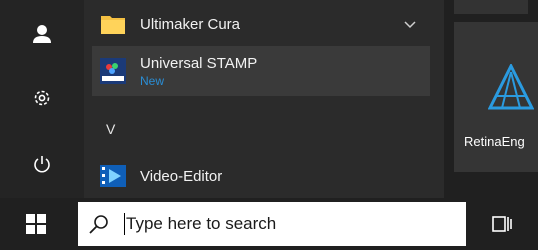  Describe the element at coordinates (261, 24) in the screenshot. I see `app-list-item-ultimaker-cura: Ultimaker Cura` at that location.